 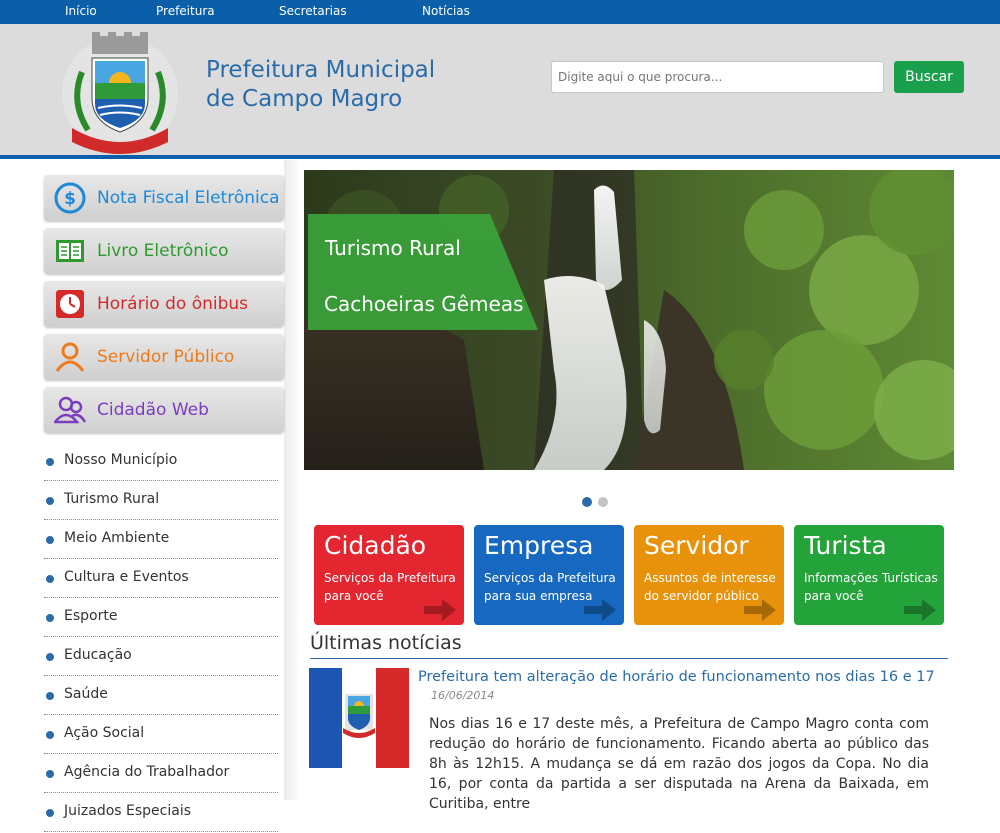 I want to click on sidebar-link-acao-social: Ação Social, so click(x=161, y=735).